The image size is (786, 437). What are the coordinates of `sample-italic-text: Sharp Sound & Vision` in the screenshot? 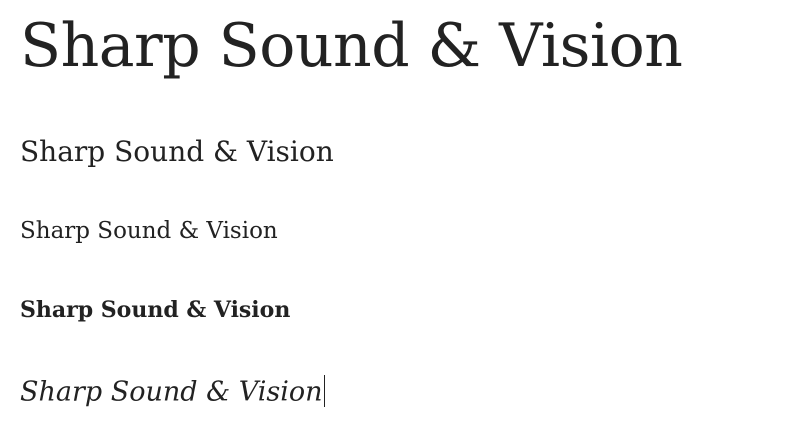 It's located at (171, 392).